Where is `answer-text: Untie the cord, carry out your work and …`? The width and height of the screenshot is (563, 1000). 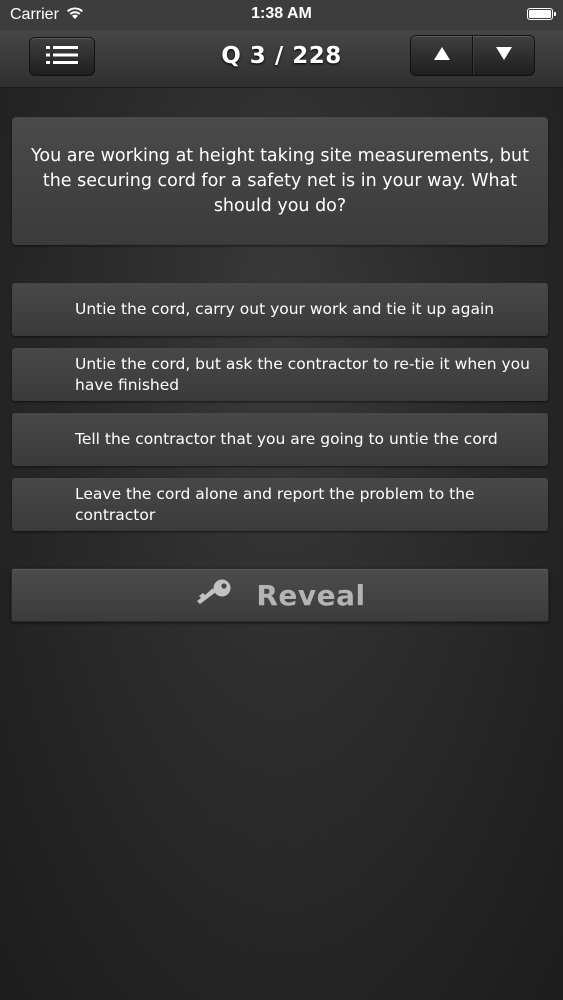 answer-text: Untie the cord, carry out your work and … is located at coordinates (285, 309).